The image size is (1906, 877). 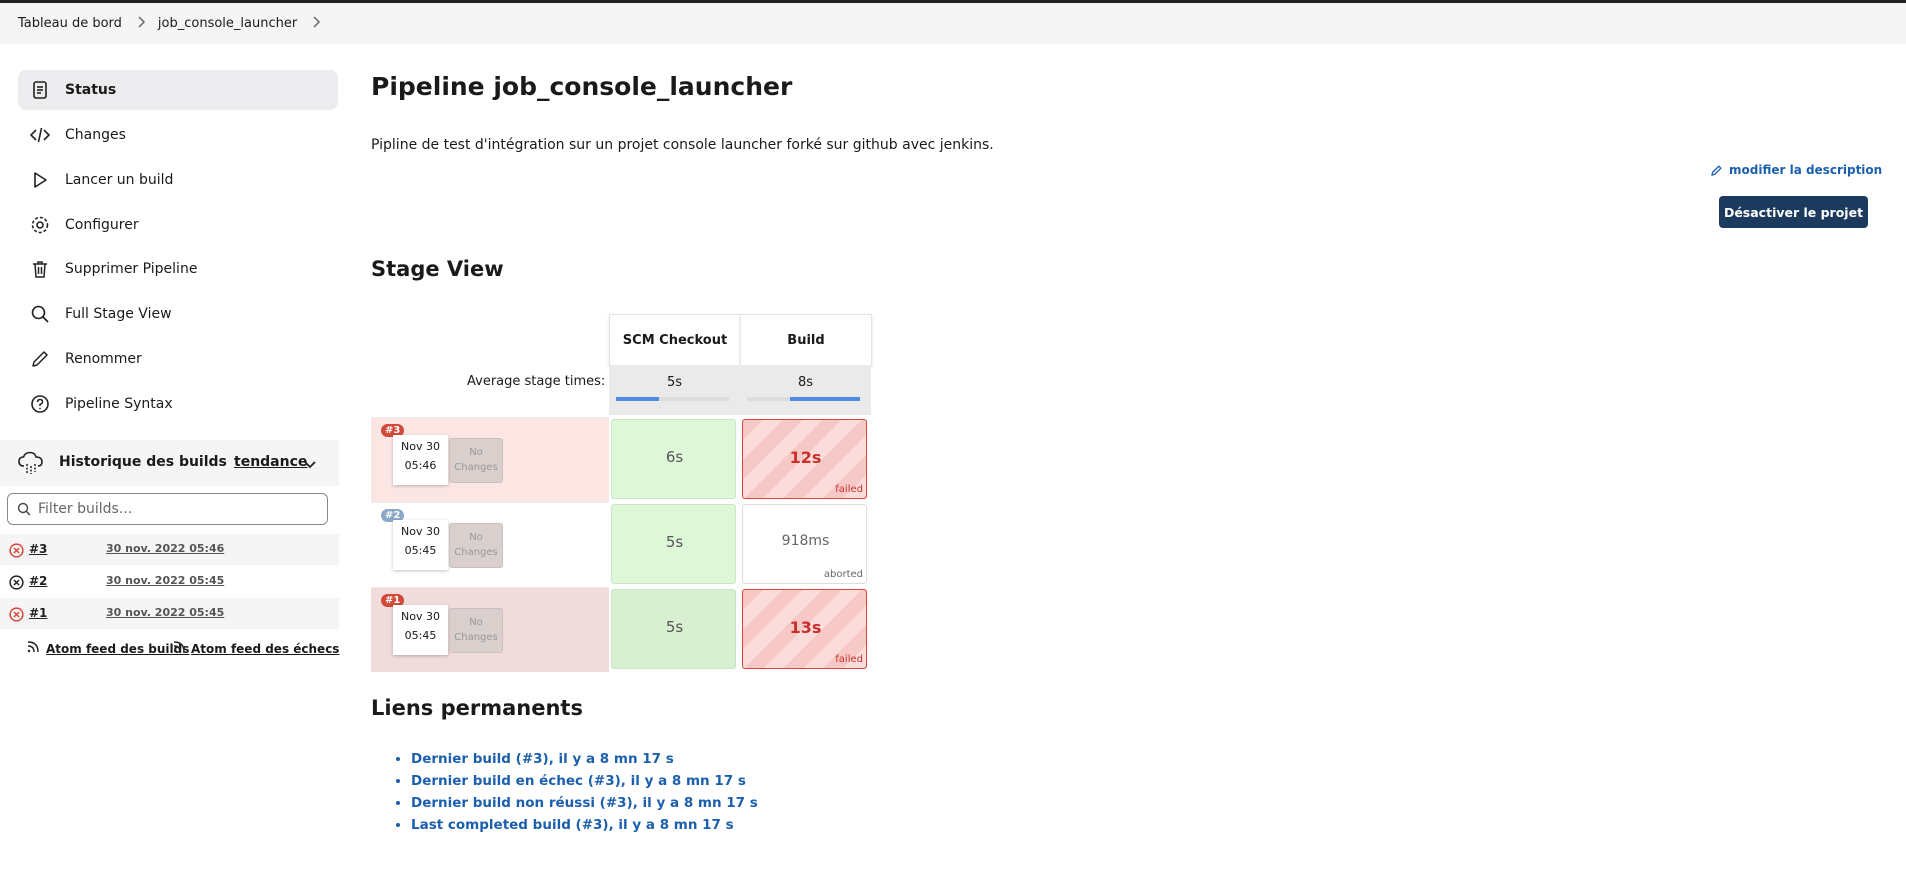 What do you see at coordinates (178, 180) in the screenshot?
I see `sidebar-item-build: Lancer un build` at bounding box center [178, 180].